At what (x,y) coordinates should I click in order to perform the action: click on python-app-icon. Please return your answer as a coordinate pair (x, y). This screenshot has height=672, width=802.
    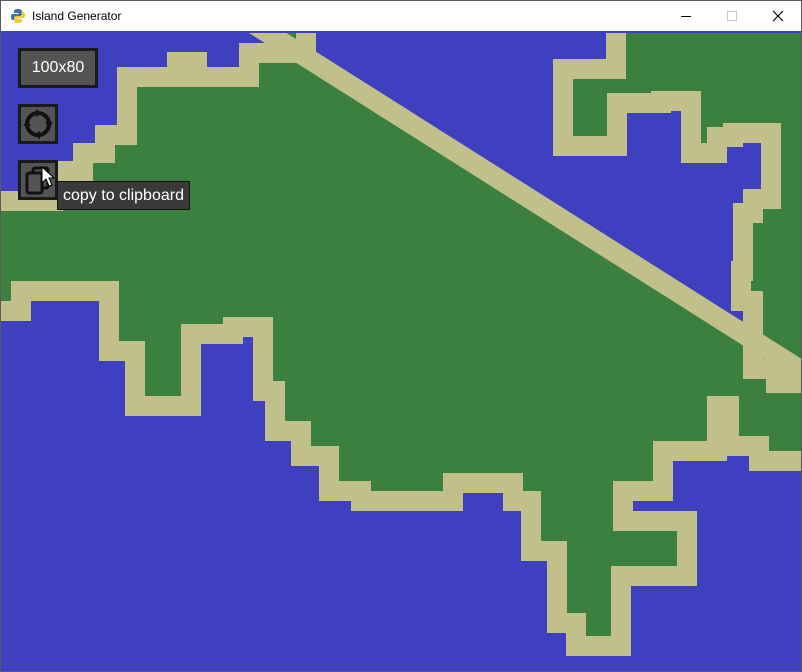
    Looking at the image, I should click on (18, 16).